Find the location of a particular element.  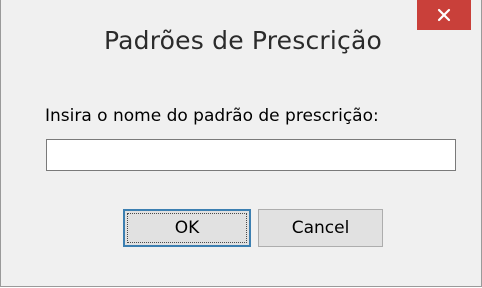

close-icon is located at coordinates (444, 15).